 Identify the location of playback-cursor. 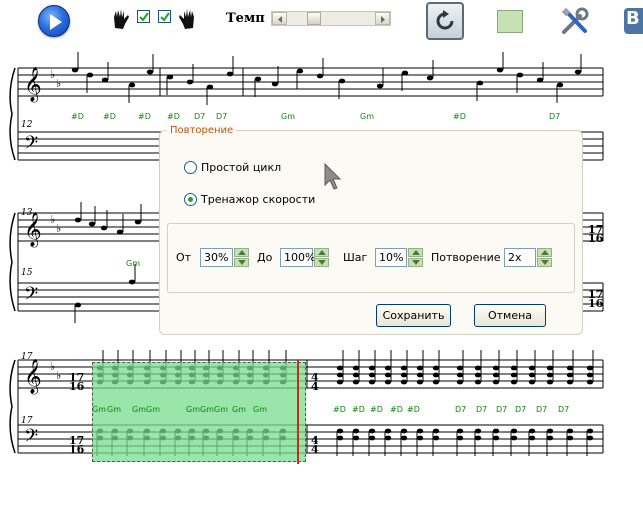
(298, 412).